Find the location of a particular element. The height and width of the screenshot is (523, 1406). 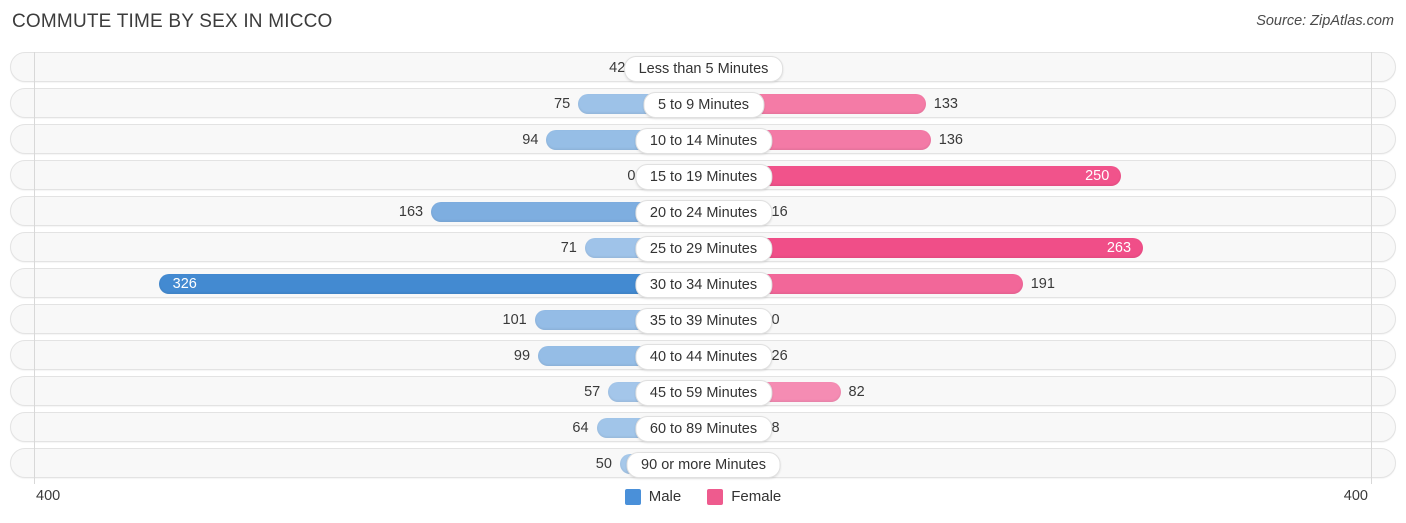

row-bar-area: 94 136 10 to 14 Minutes is located at coordinates (703, 140).